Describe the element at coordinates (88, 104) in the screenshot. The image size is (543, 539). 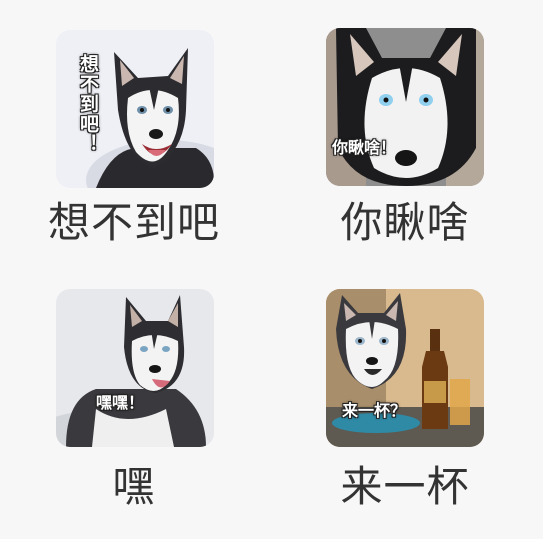
I see `sticker-caption-1: 想不到吧！` at that location.